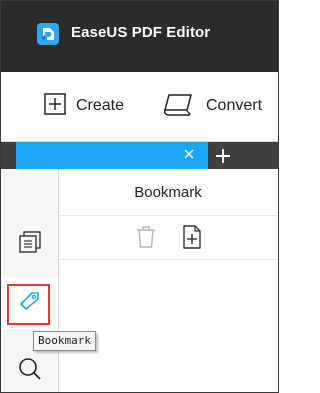 The width and height of the screenshot is (320, 393). Describe the element at coordinates (55, 106) in the screenshot. I see `plus-square-icon` at that location.